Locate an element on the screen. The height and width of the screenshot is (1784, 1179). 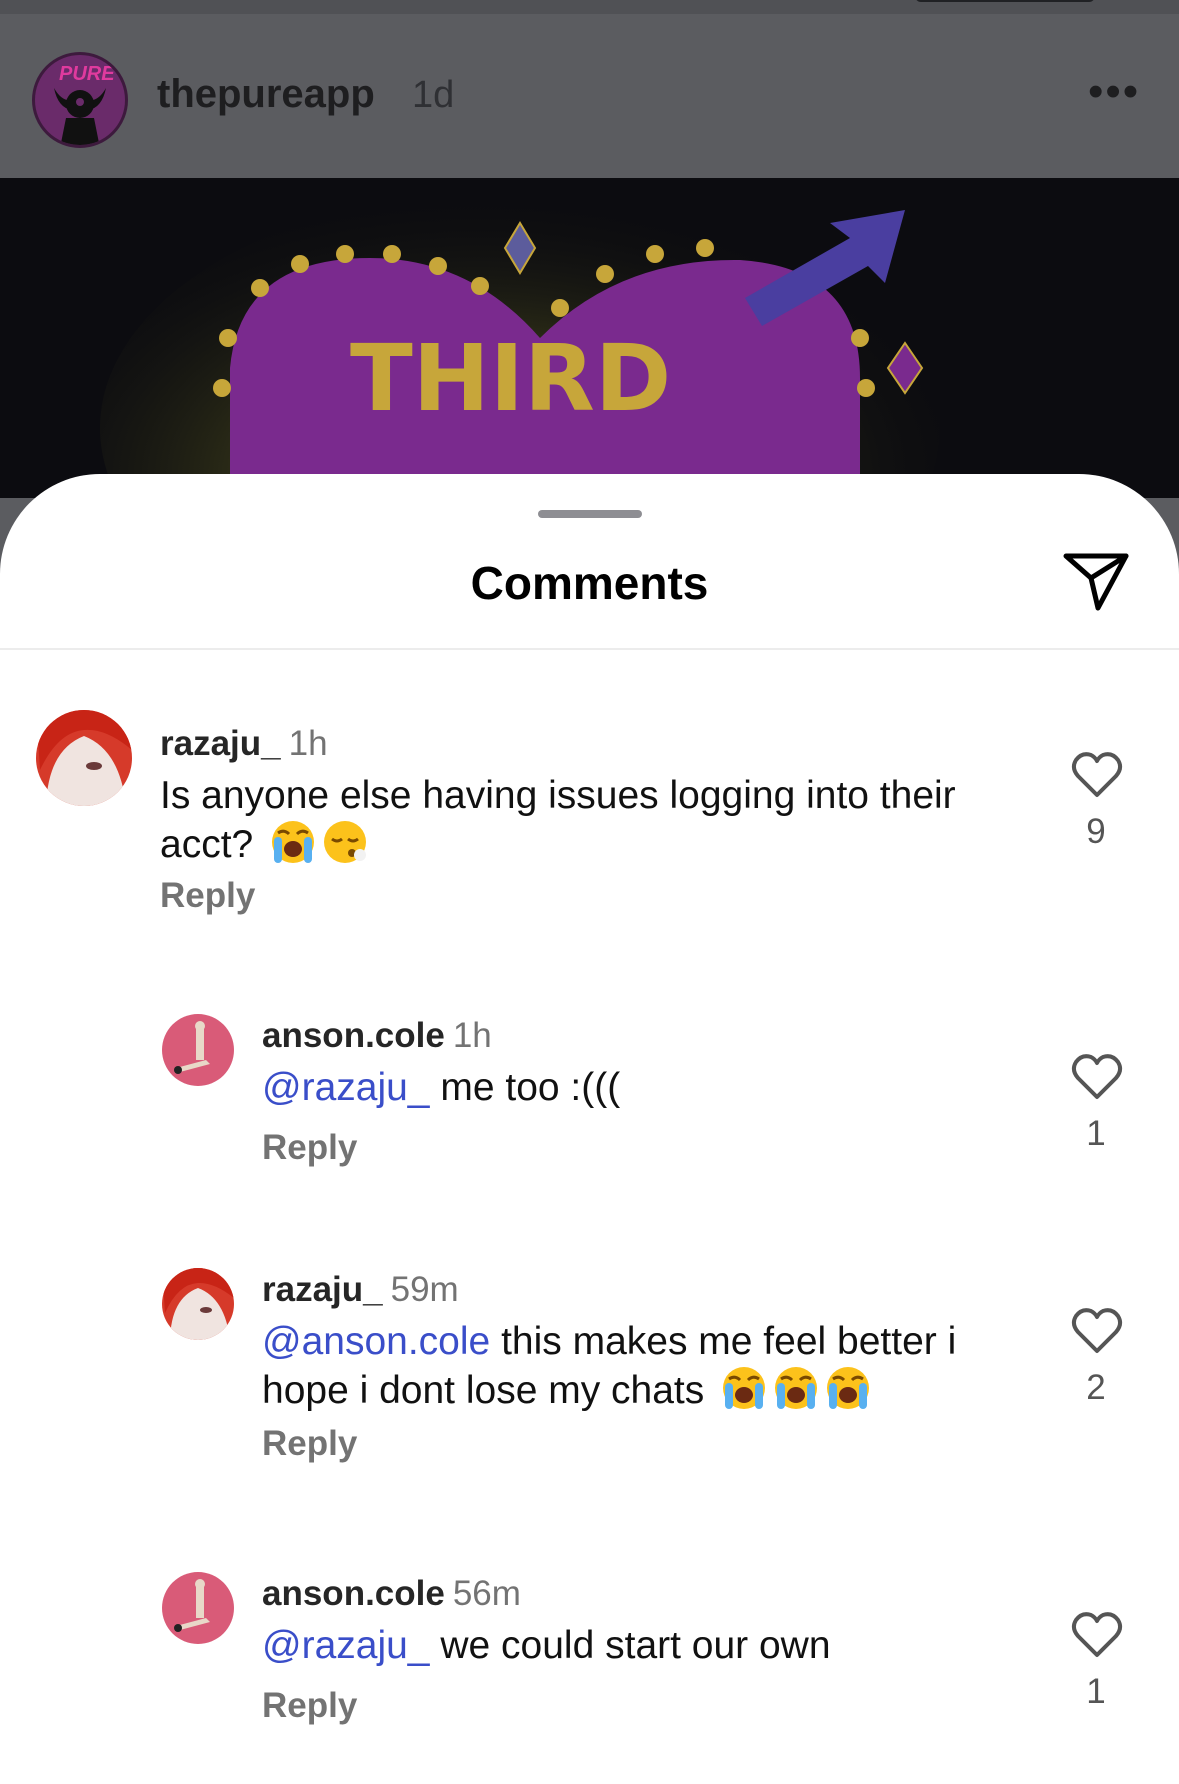
sheet-title: Comments is located at coordinates (589, 583).